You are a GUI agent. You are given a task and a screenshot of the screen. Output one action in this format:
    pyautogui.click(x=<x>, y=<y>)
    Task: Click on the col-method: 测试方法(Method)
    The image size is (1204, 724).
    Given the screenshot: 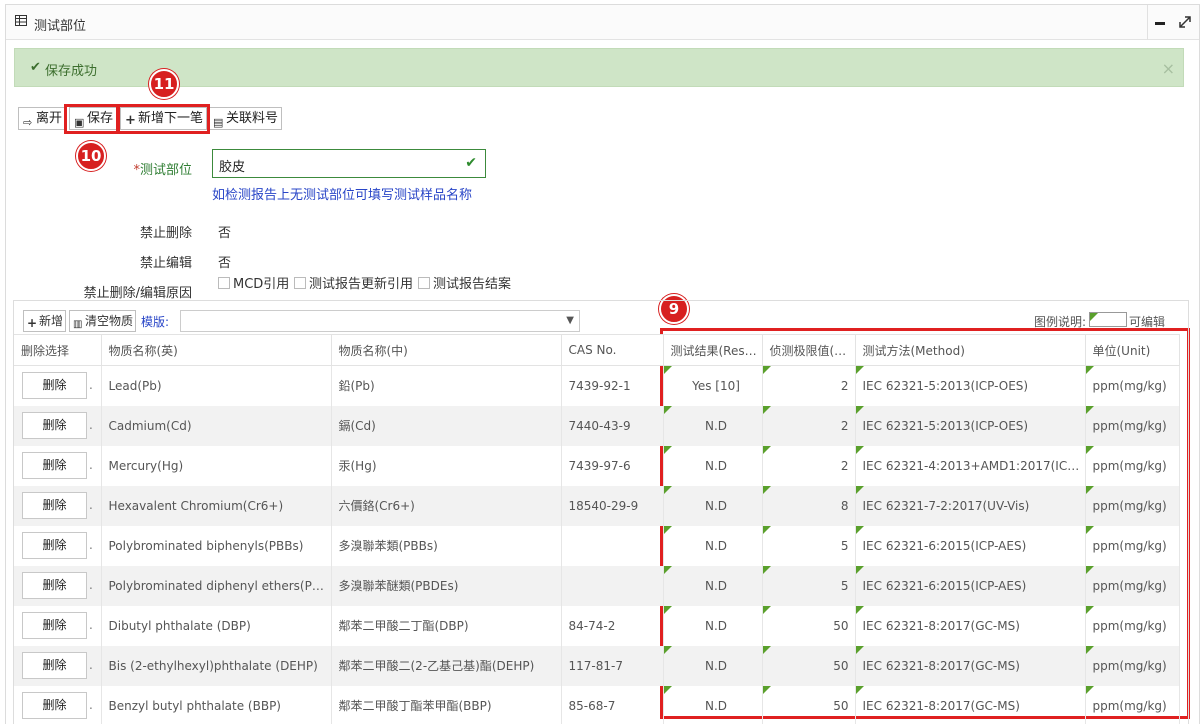 What is the action you would take?
    pyautogui.click(x=970, y=350)
    